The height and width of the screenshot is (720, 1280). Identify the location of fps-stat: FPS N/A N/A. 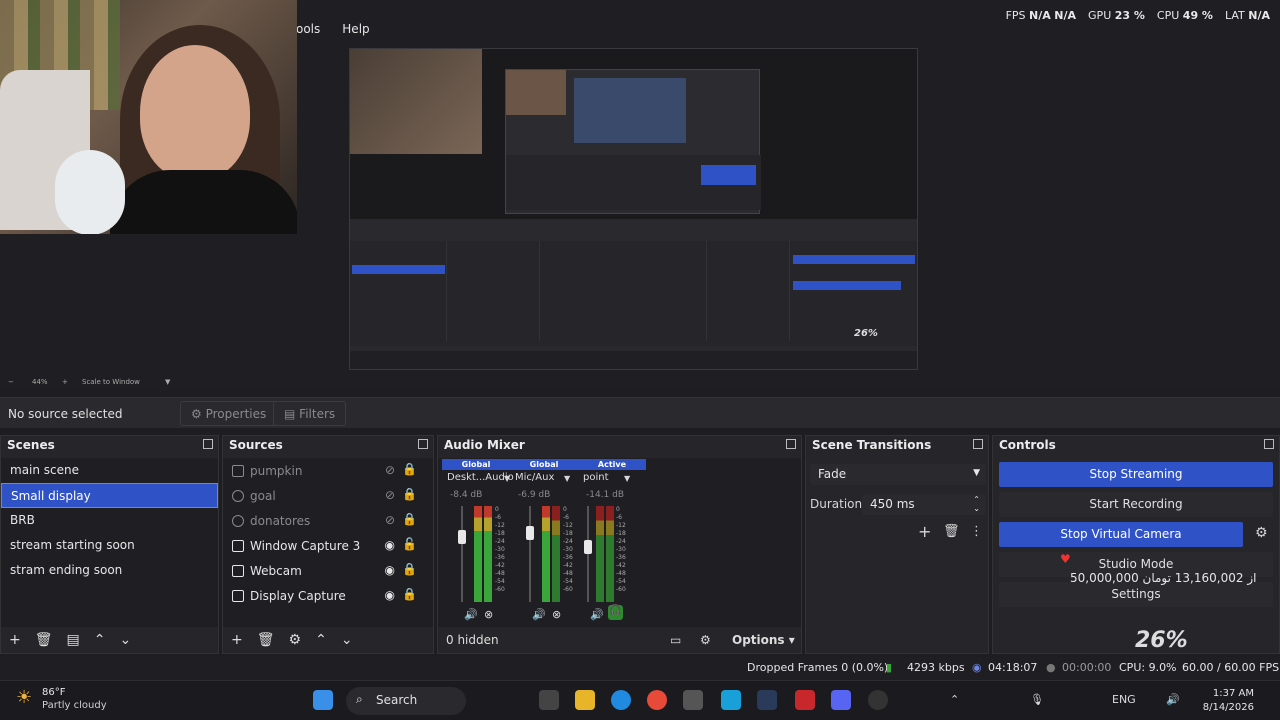
(1041, 15).